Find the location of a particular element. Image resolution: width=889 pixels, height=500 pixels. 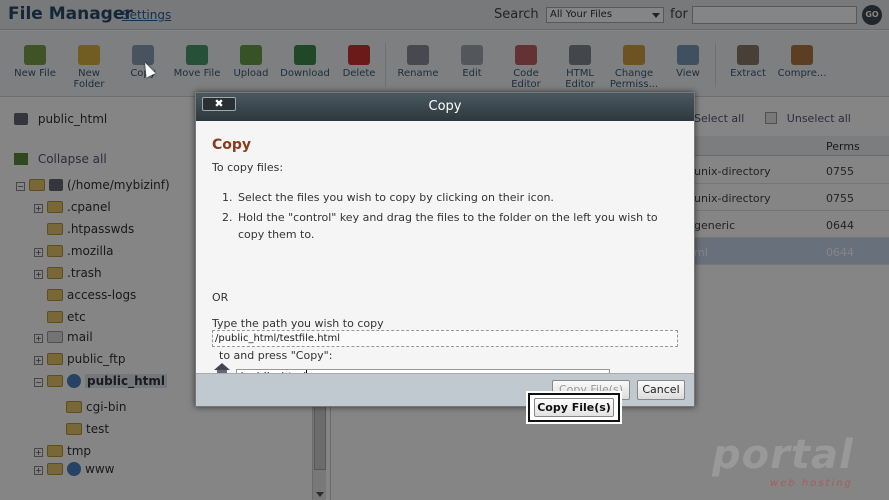

dialog-title: Copy ✖ is located at coordinates (445, 107).